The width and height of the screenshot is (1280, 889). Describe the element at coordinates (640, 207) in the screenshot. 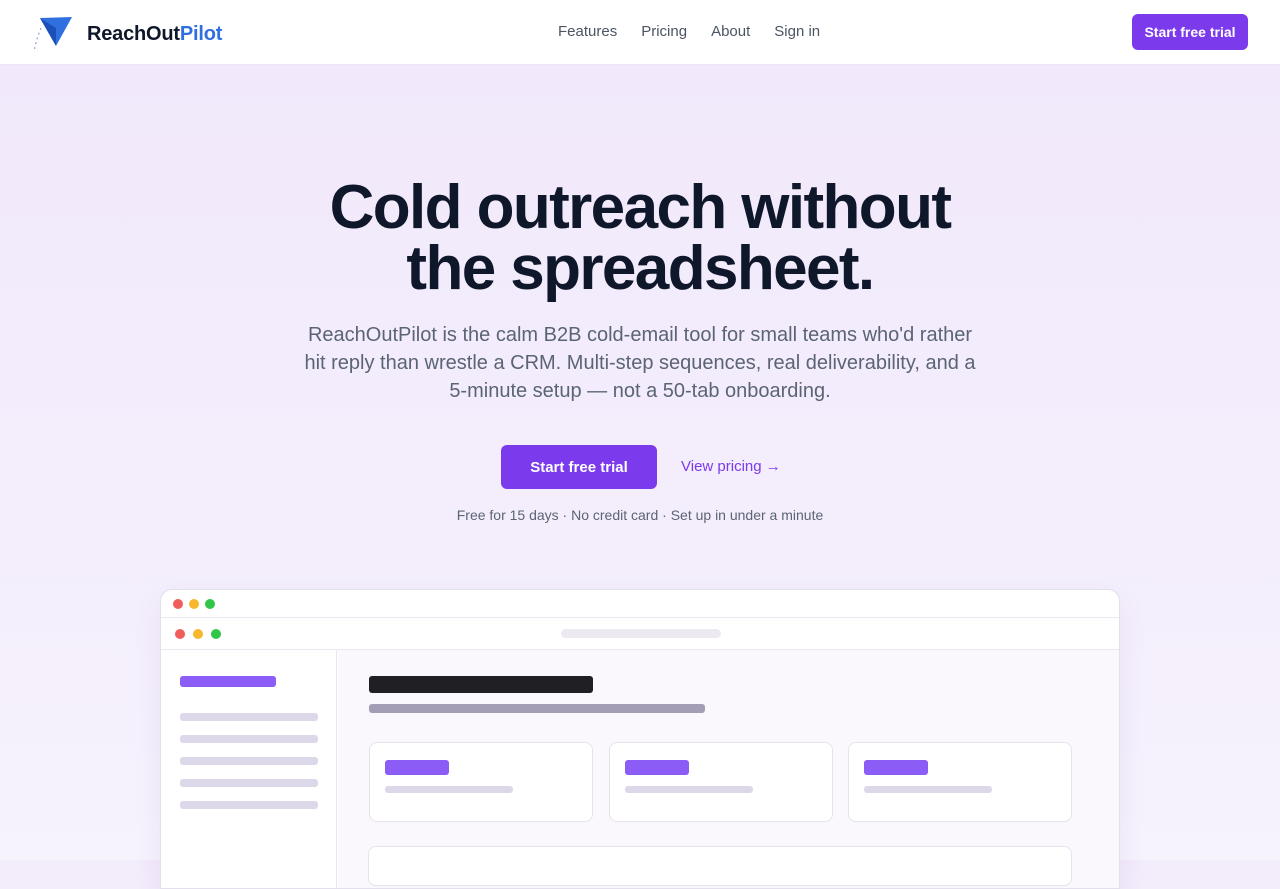

I see `hero-headline-line1: Cold outreach without` at that location.